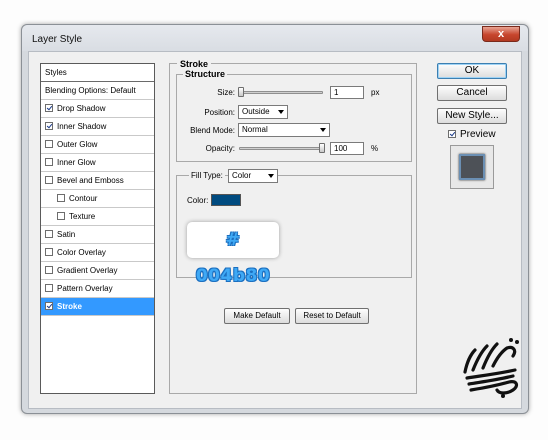 This screenshot has width=548, height=440. What do you see at coordinates (242, 175) in the screenshot?
I see `fill-type-value: Color` at bounding box center [242, 175].